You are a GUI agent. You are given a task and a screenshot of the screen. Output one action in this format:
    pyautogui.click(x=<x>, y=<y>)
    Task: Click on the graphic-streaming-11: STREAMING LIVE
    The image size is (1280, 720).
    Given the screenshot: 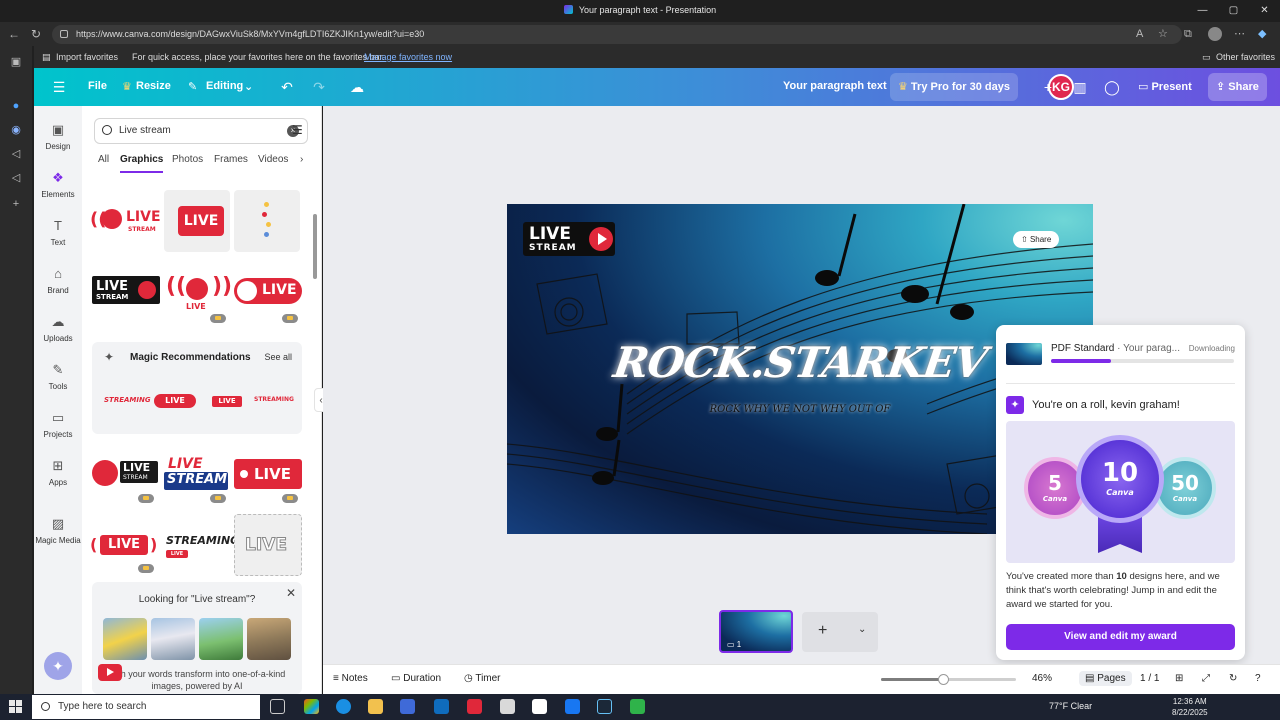 What is the action you would take?
    pyautogui.click(x=201, y=544)
    